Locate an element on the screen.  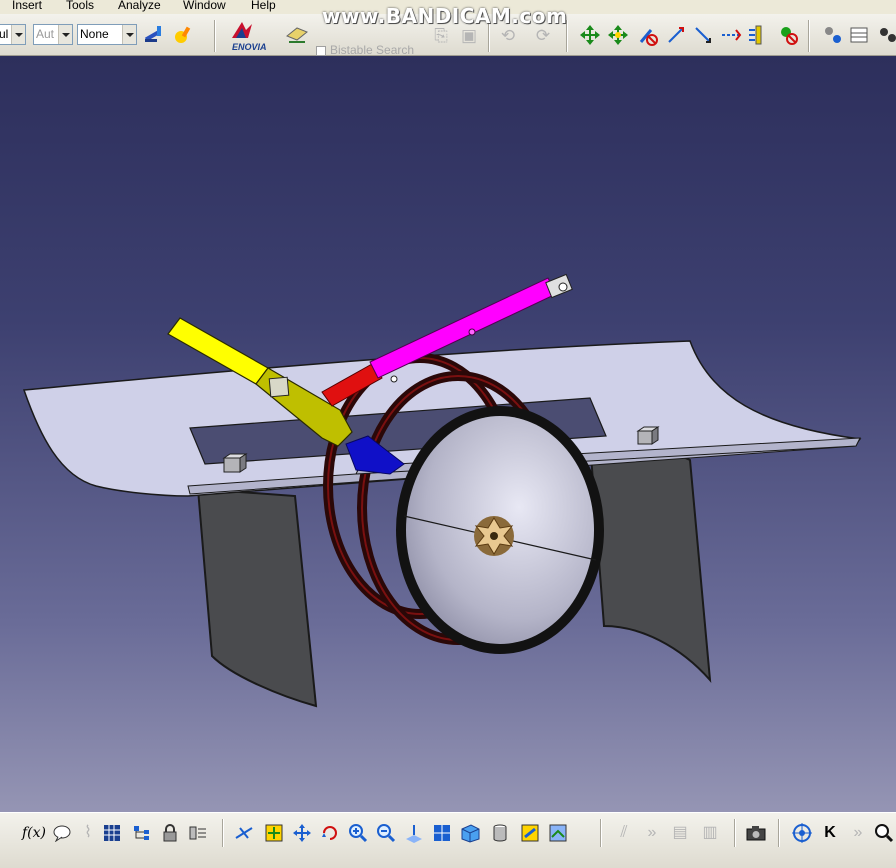
enovia-label: ENOVIA is located at coordinates (249, 47).